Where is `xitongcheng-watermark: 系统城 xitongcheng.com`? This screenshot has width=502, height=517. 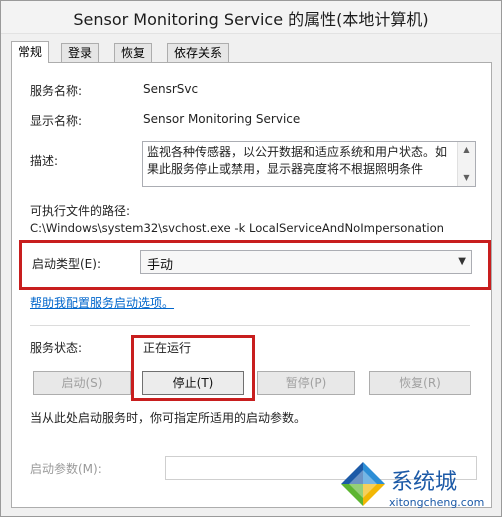 xitongcheng-watermark: 系统城 xitongcheng.com is located at coordinates (414, 485).